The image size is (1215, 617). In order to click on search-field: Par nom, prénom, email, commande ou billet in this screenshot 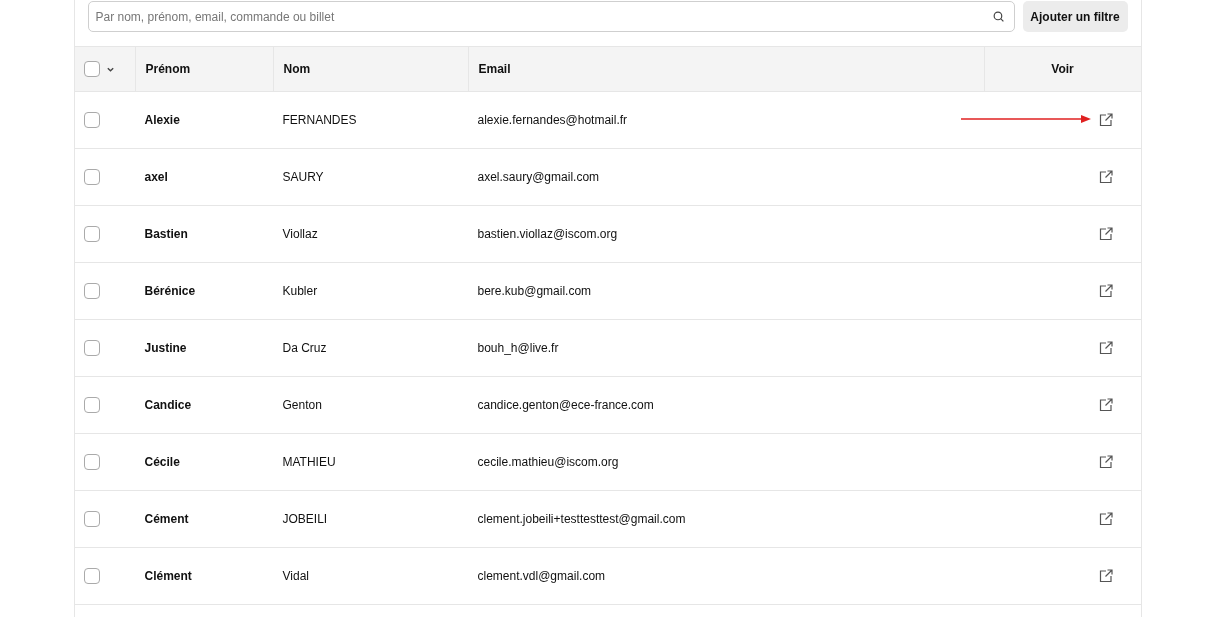, I will do `click(551, 16)`.